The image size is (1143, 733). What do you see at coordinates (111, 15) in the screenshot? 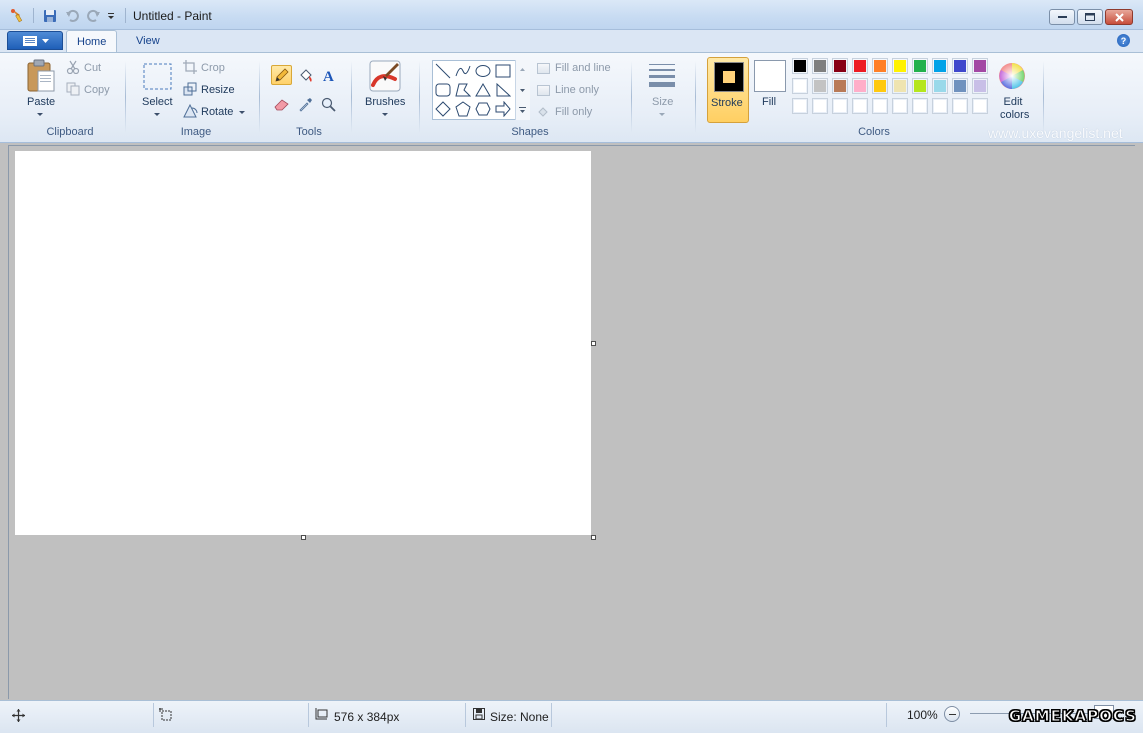
I see `customize-quick-access-icon` at bounding box center [111, 15].